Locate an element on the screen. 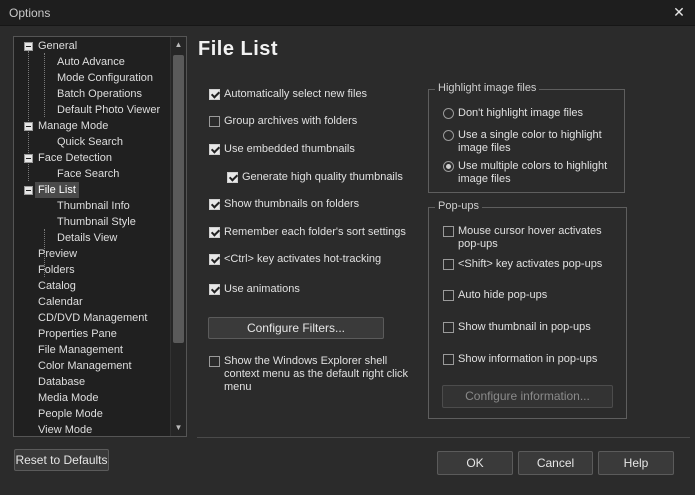 This screenshot has width=695, height=495. checkbox-label: Show information in pop-ups is located at coordinates (528, 359).